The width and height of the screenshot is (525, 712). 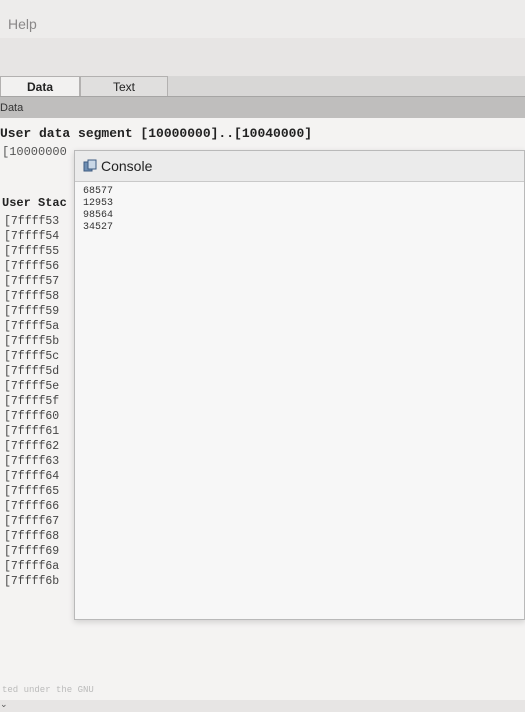 What do you see at coordinates (32, 431) in the screenshot?
I see `stack-address: [7ffff61` at bounding box center [32, 431].